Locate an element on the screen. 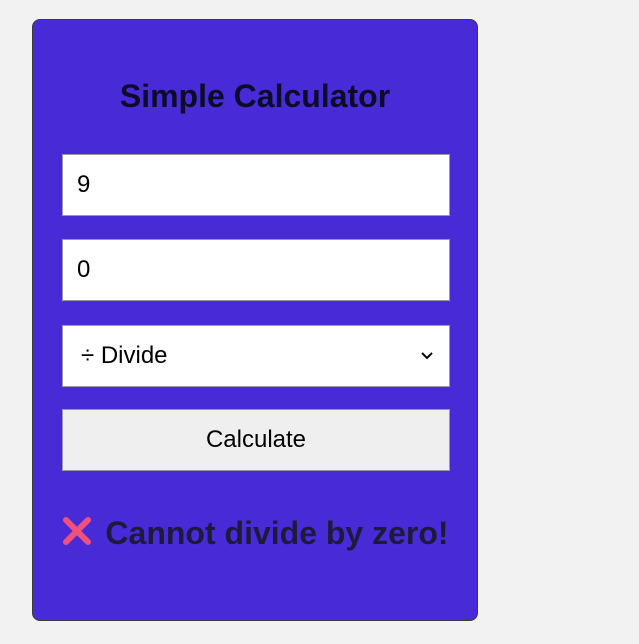  first-number-input is located at coordinates (256, 185).